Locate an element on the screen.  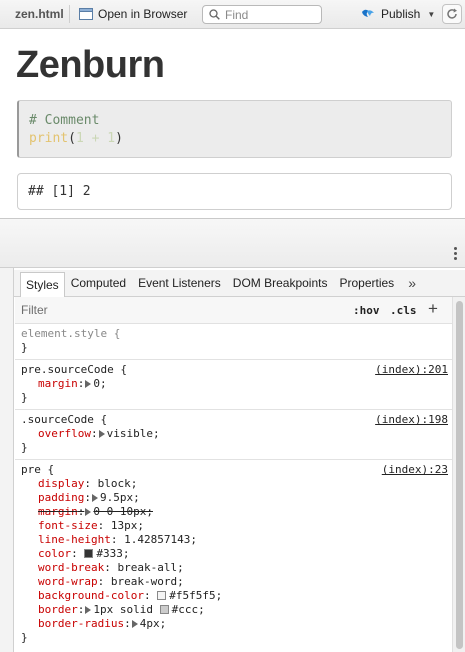
css-property: word-wrap is located at coordinates (68, 581).